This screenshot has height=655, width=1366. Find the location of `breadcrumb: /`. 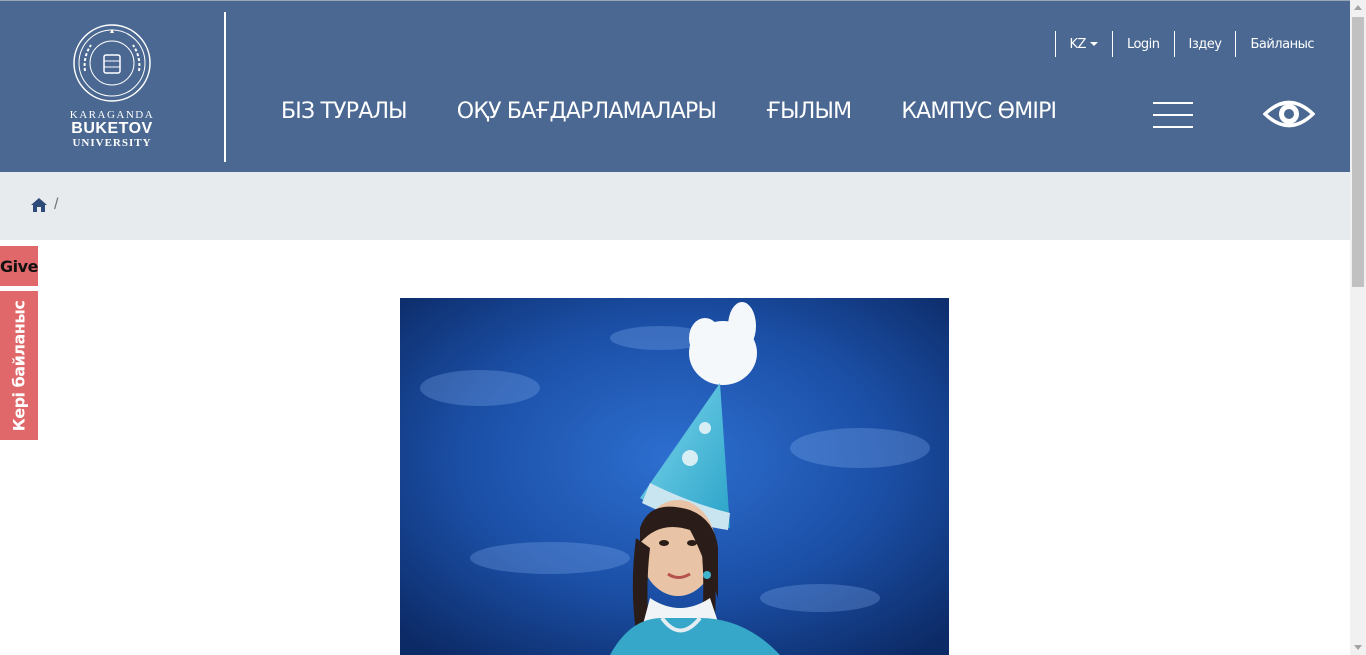

breadcrumb: / is located at coordinates (675, 206).